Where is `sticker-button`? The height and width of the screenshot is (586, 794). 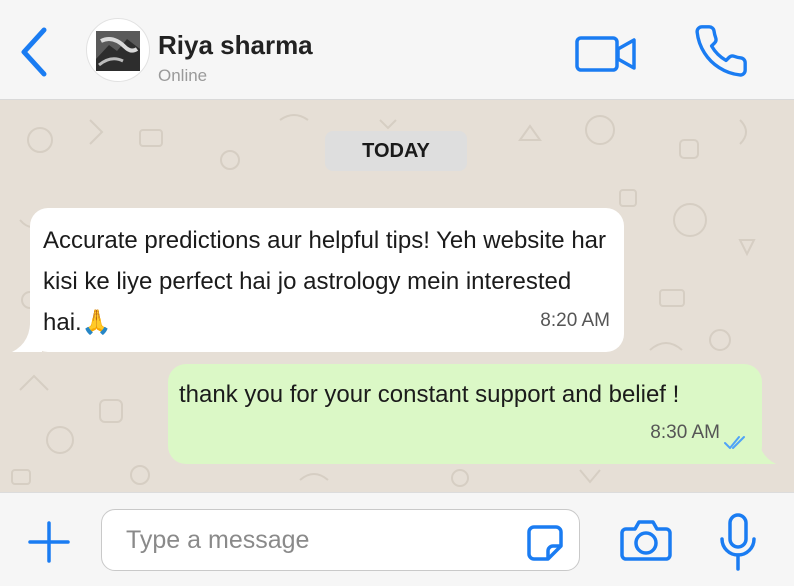 sticker-button is located at coordinates (545, 543).